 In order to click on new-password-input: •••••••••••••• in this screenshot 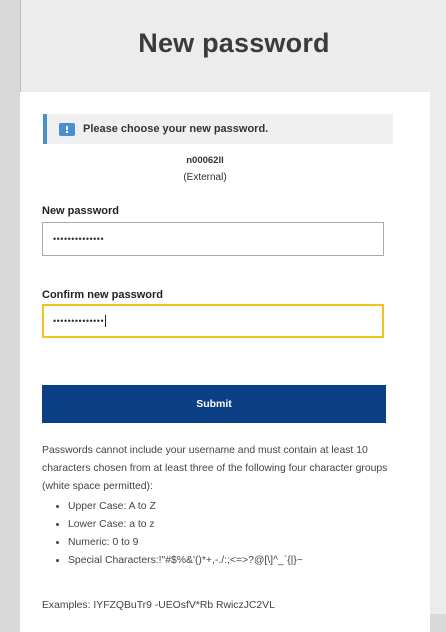, I will do `click(213, 239)`.